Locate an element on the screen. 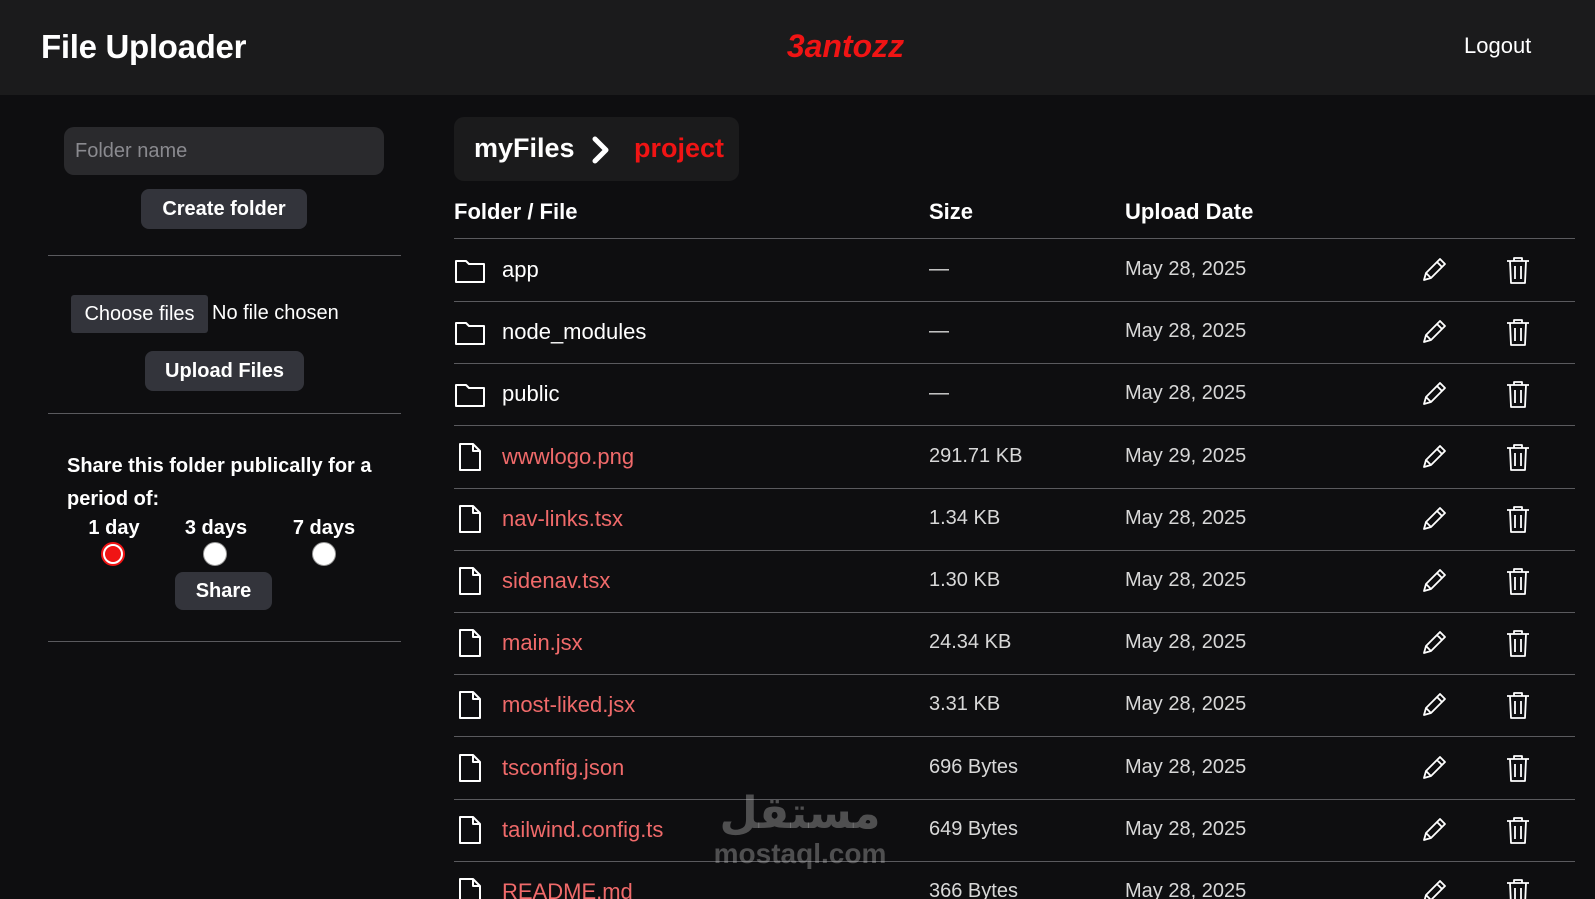  table-row: node_modules — May 28, 2025 is located at coordinates (1014, 333).